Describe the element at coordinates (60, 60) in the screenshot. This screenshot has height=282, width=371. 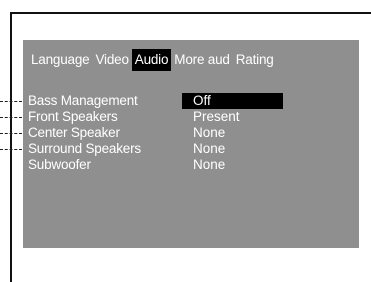
I see `tab-language: Language` at that location.